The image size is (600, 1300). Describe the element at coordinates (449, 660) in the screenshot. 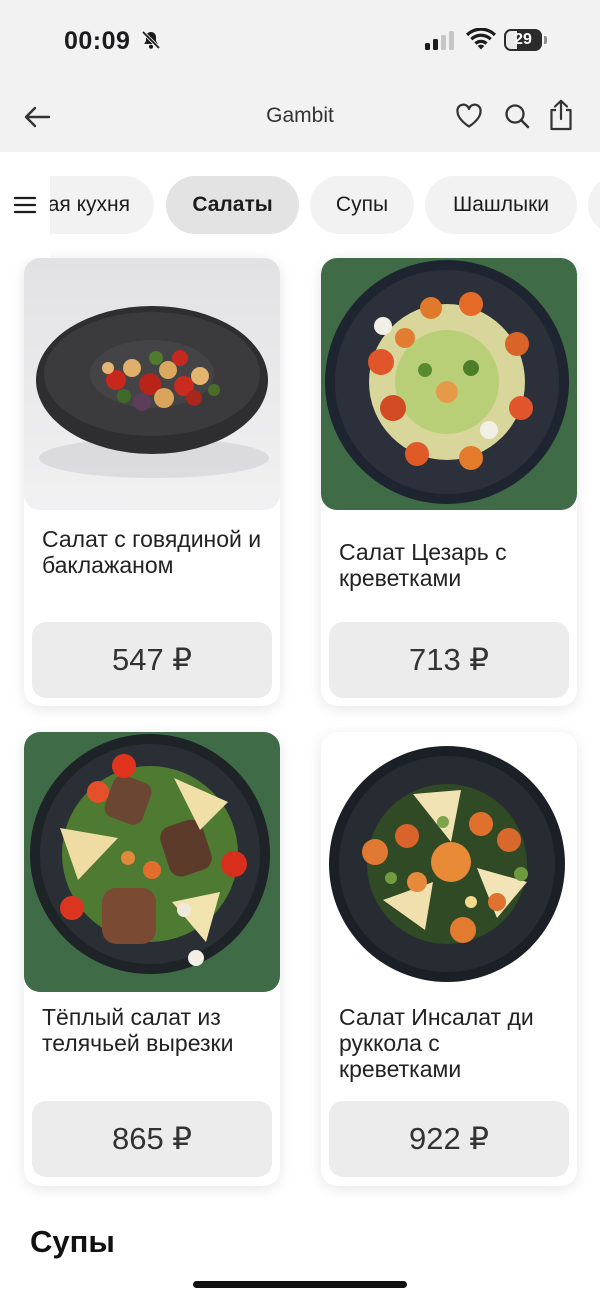

I see `price-button: 713 ₽` at that location.